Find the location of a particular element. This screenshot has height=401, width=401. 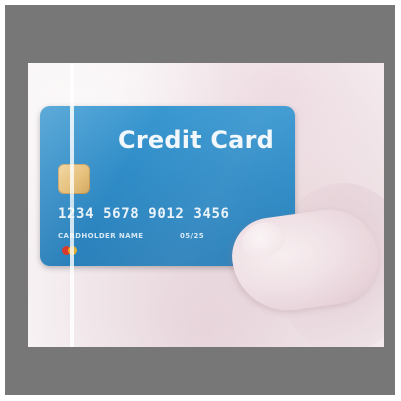

card-number: 1234 5678 9012 3456 is located at coordinates (144, 214).